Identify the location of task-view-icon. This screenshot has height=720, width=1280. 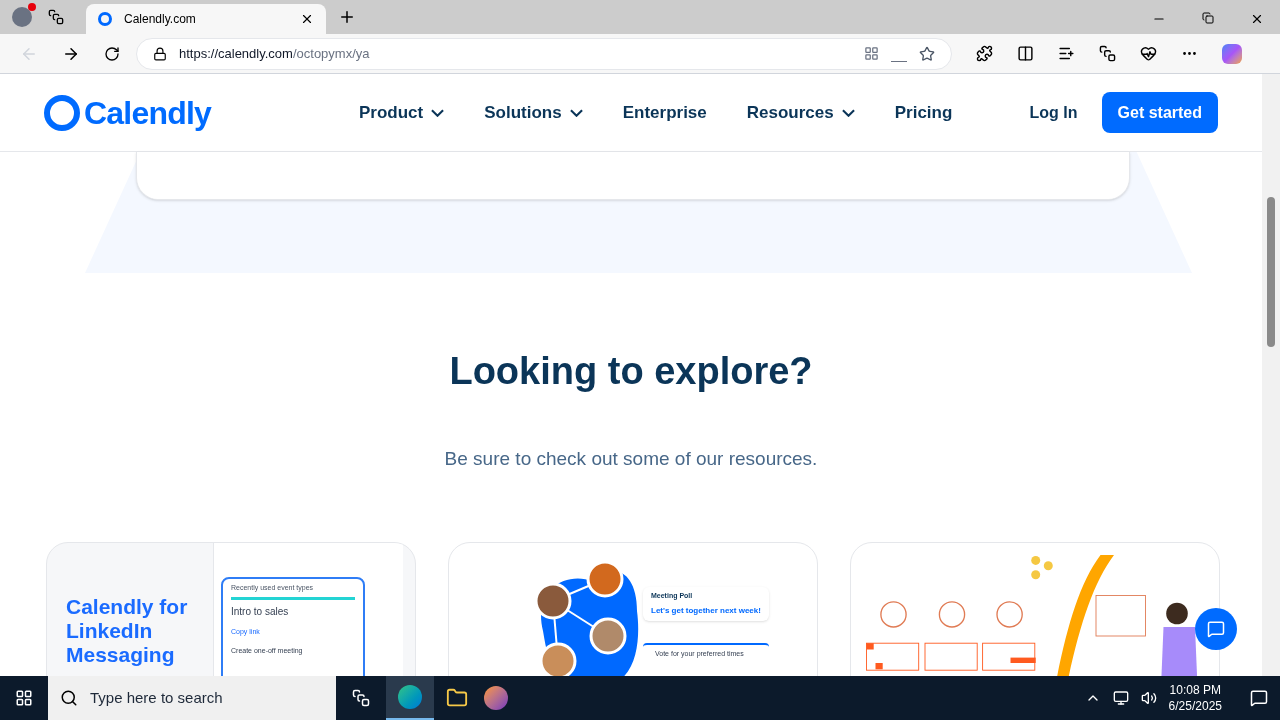
(361, 698).